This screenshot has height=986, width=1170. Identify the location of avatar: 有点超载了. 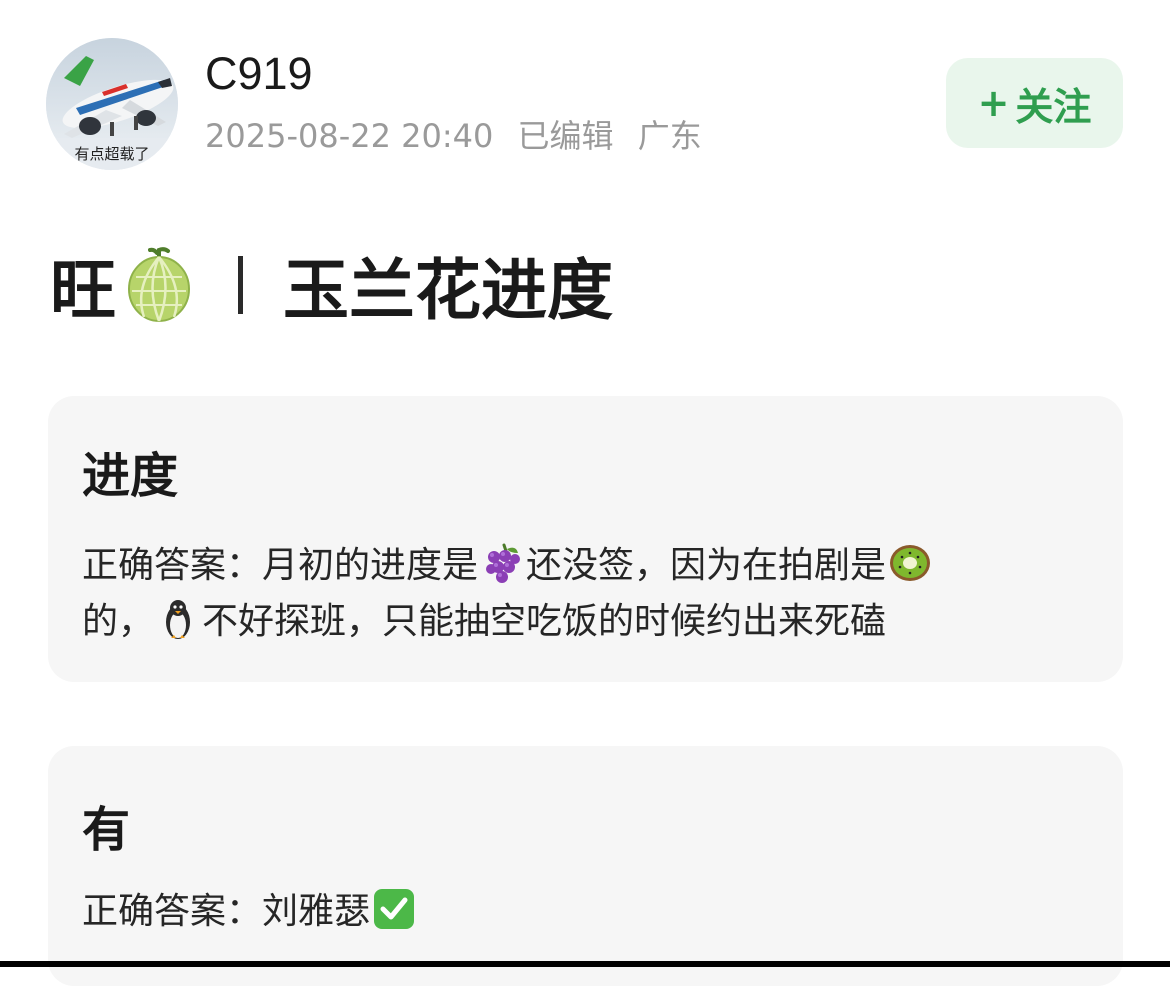
(112, 104).